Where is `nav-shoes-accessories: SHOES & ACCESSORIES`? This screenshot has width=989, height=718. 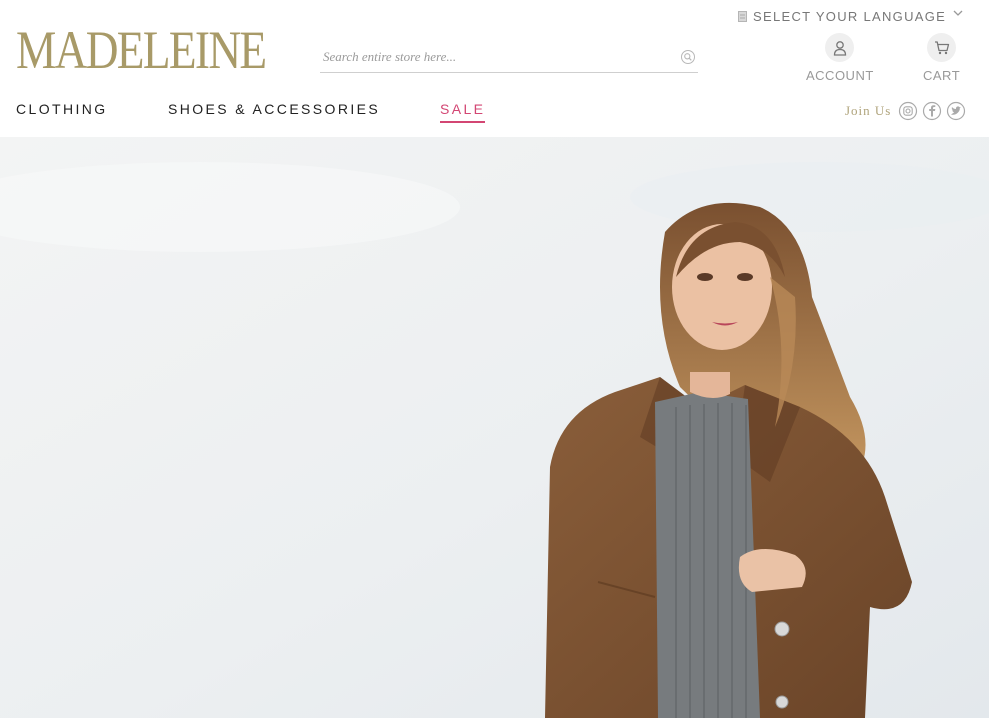 nav-shoes-accessories: SHOES & ACCESSORIES is located at coordinates (274, 109).